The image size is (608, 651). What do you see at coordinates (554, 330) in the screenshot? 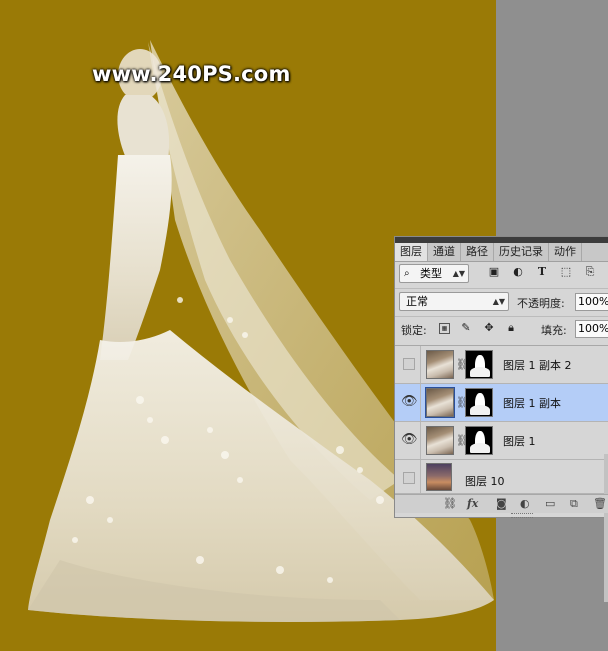
I see `fill-label: 填充:` at bounding box center [554, 330].